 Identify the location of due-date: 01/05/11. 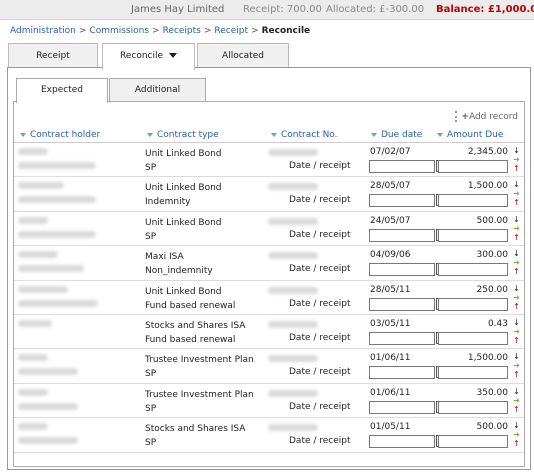
(390, 427).